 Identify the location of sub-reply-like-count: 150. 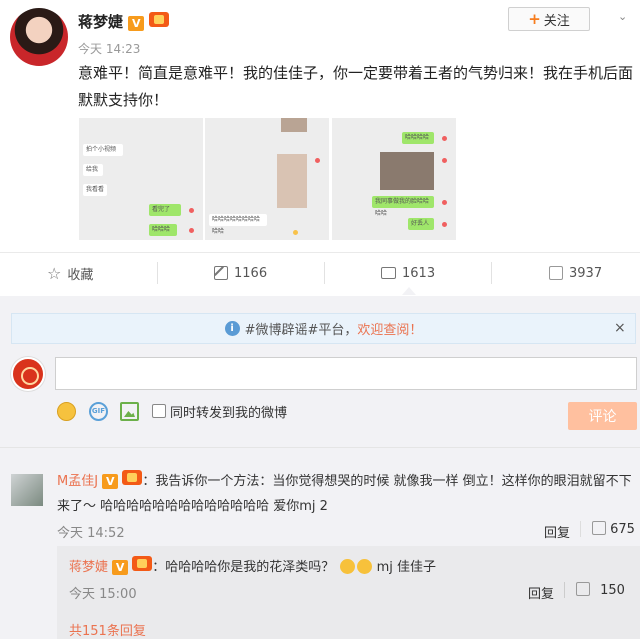
(612, 590).